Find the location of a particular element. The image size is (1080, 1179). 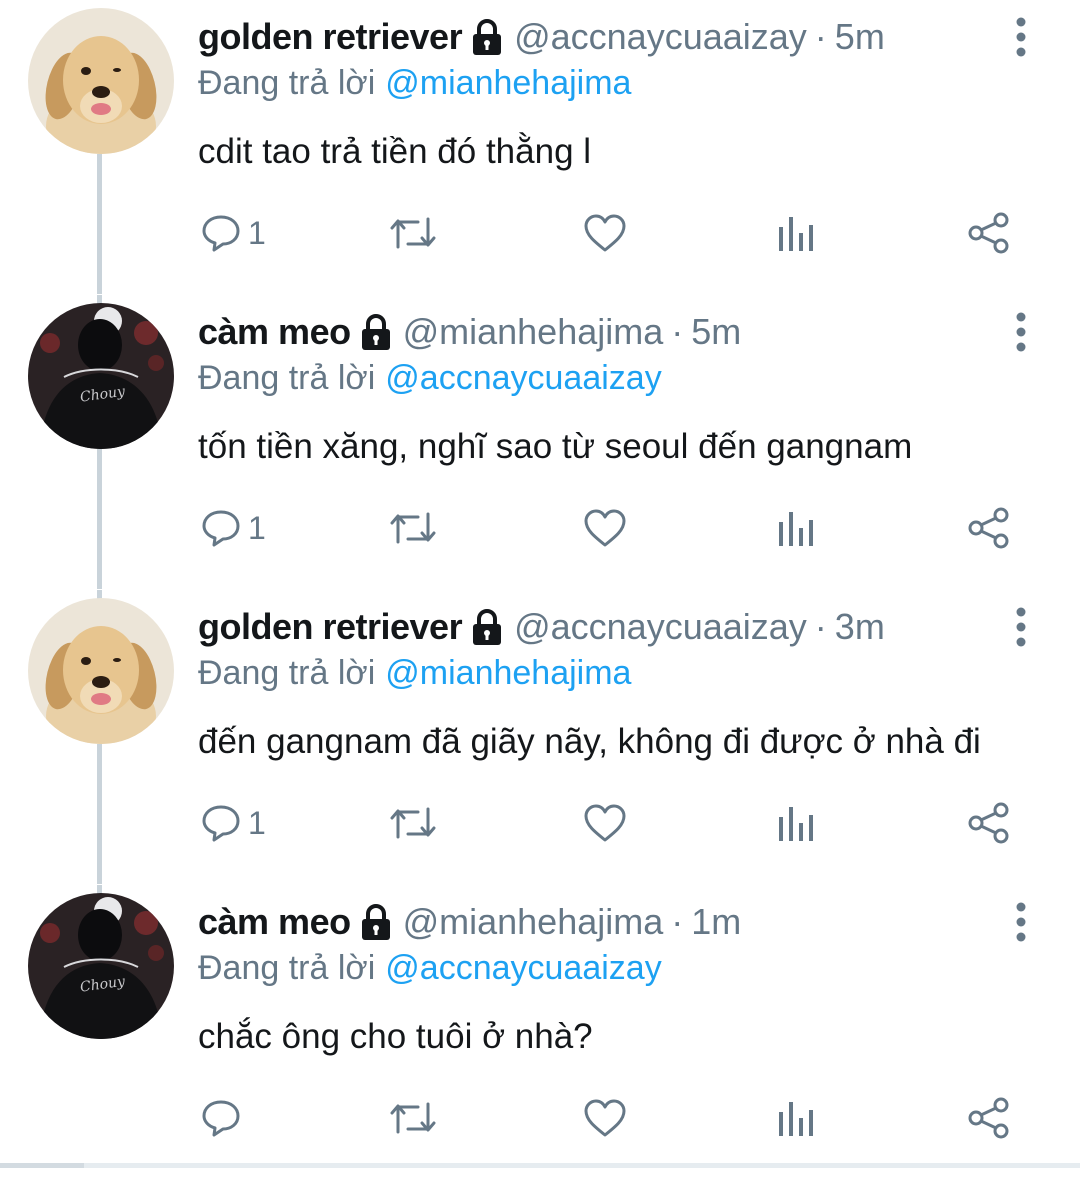

tweet-header: golden retriever @accnaycuaaizay · 3m is located at coordinates (541, 627).